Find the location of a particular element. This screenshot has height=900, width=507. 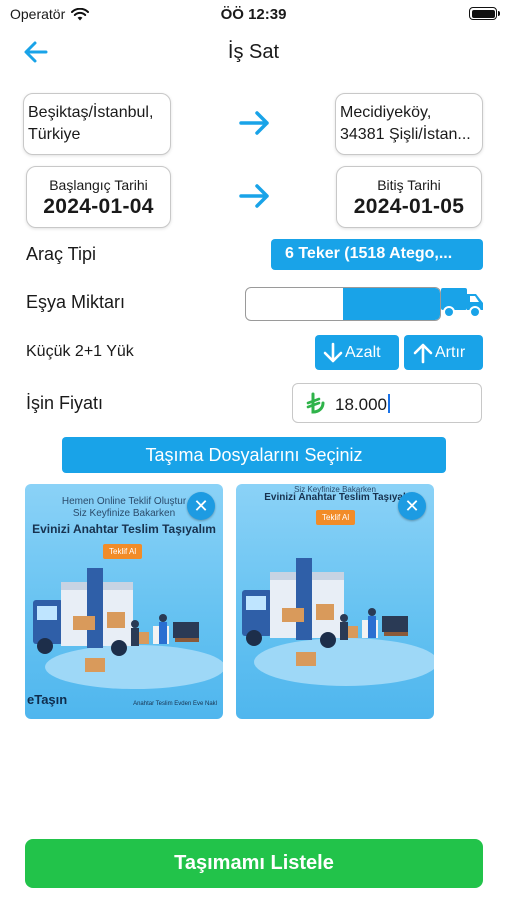

status-bar: Operatör ÖÖ 12:39 is located at coordinates (253, 14).